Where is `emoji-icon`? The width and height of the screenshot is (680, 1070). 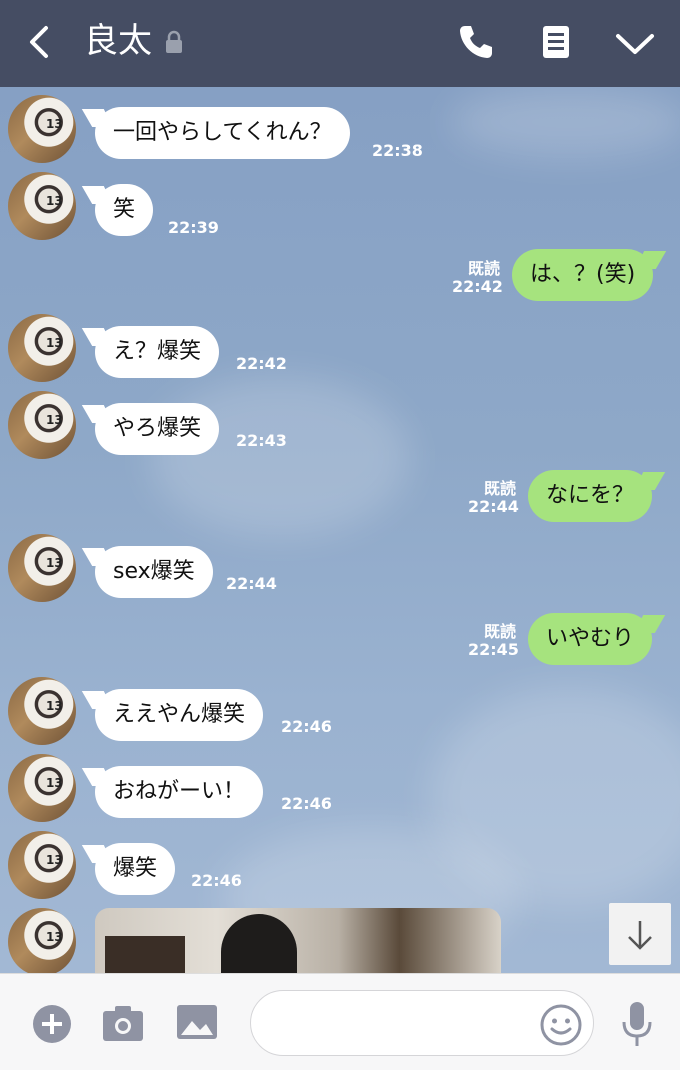 emoji-icon is located at coordinates (561, 1025).